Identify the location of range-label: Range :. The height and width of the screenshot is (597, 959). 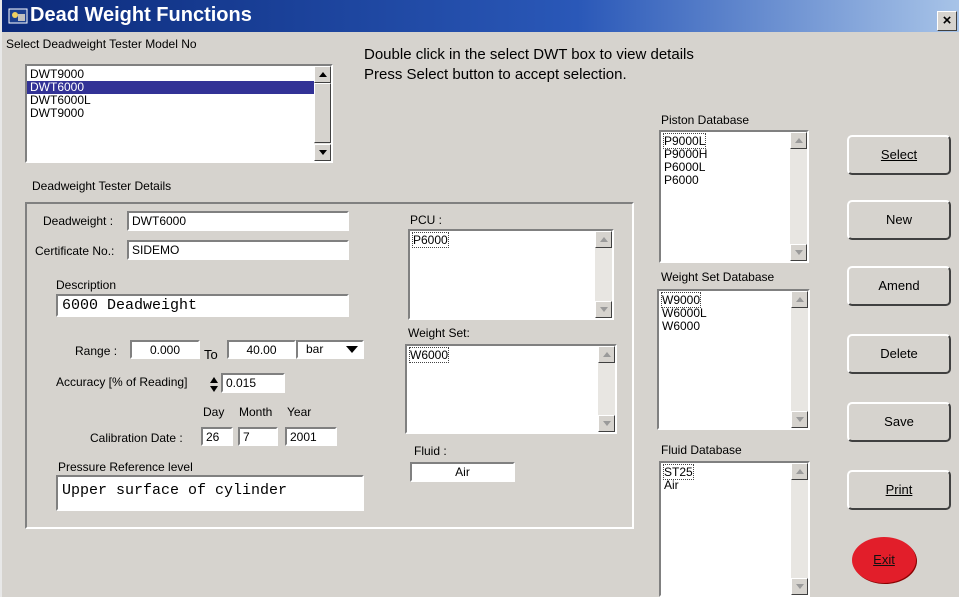
(96, 351).